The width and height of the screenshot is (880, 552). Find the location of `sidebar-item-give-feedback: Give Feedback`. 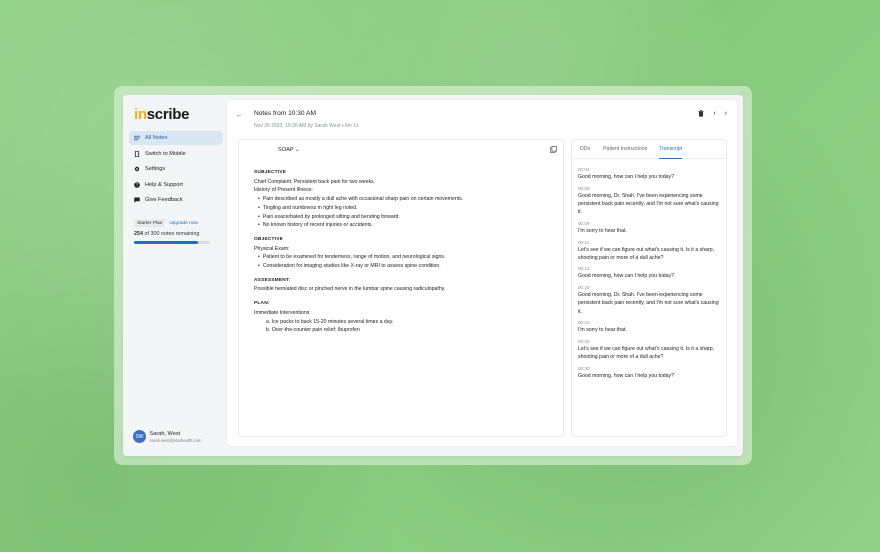

sidebar-item-give-feedback: Give Feedback is located at coordinates (176, 200).